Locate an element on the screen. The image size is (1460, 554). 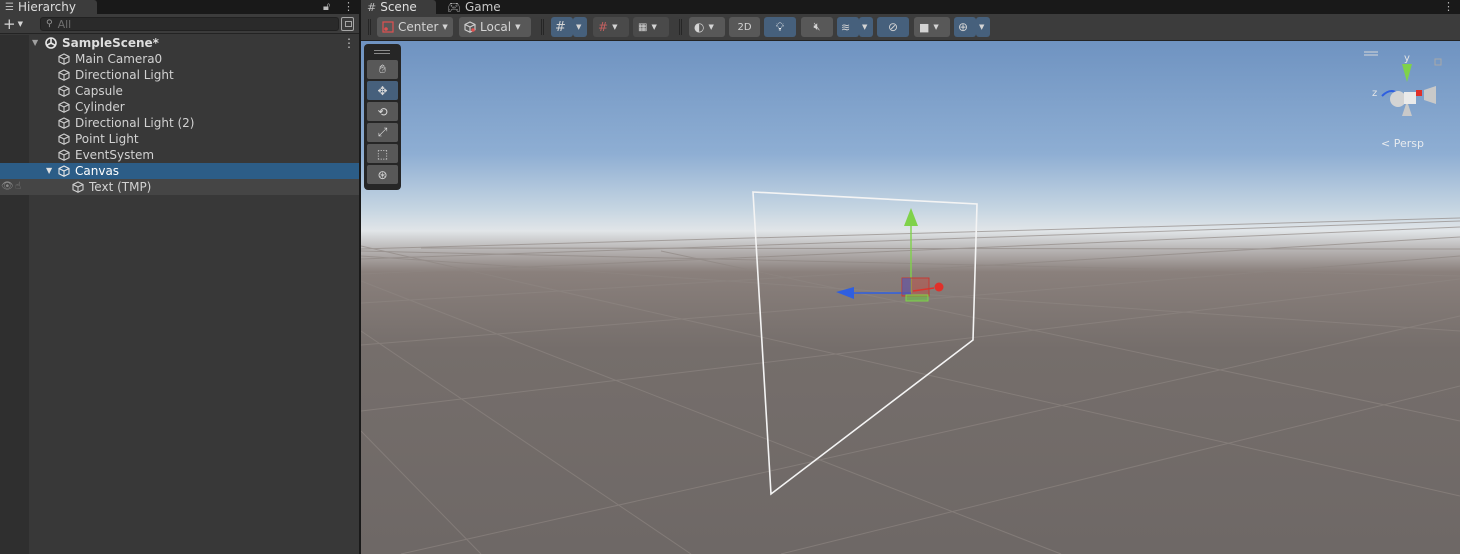
lock-icon is located at coordinates (1438, 62).